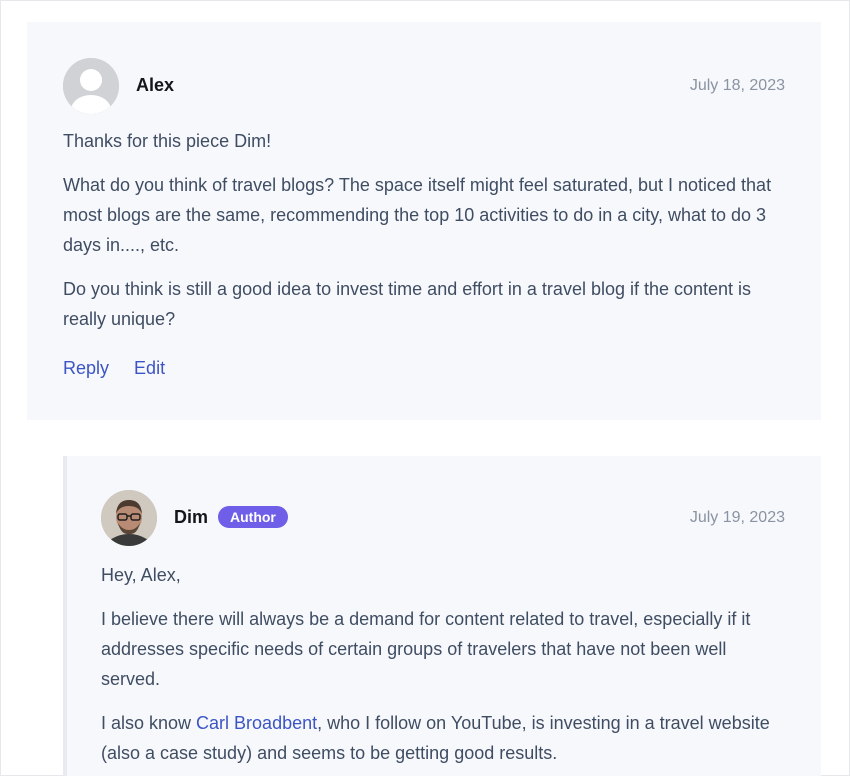 The image size is (850, 776). What do you see at coordinates (191, 517) in the screenshot?
I see `reply-author: Dim` at bounding box center [191, 517].